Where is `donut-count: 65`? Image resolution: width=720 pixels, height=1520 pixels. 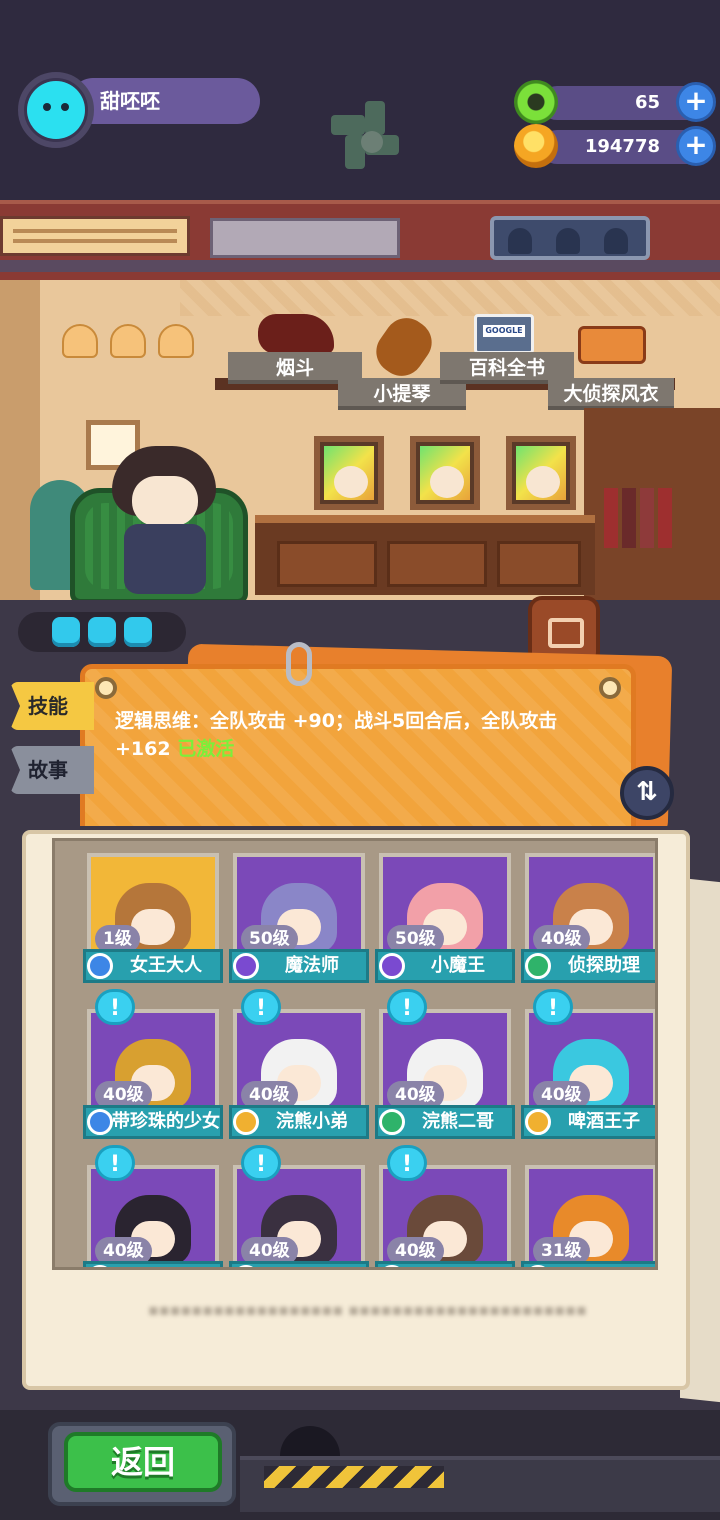
donut-count: 65 is located at coordinates (647, 102).